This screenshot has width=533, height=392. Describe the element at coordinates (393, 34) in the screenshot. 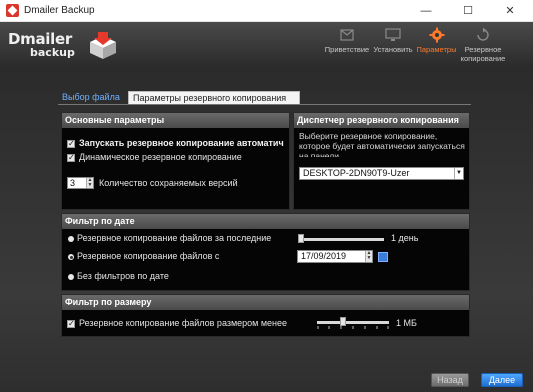

I see `monitor-icon` at that location.